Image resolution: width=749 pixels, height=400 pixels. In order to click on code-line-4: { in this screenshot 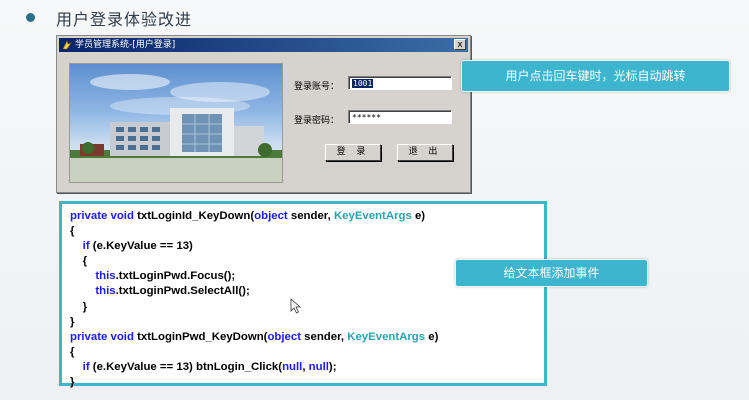, I will do `click(79, 261)`.